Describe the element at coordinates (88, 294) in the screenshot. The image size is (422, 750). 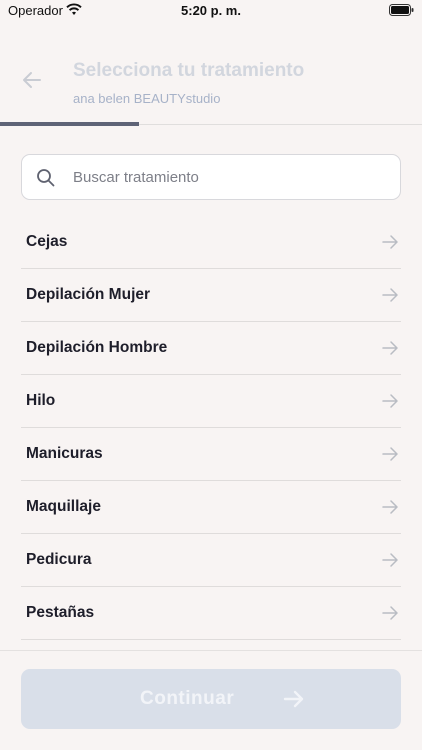
I see `treatment-label: Depilación Mujer` at that location.